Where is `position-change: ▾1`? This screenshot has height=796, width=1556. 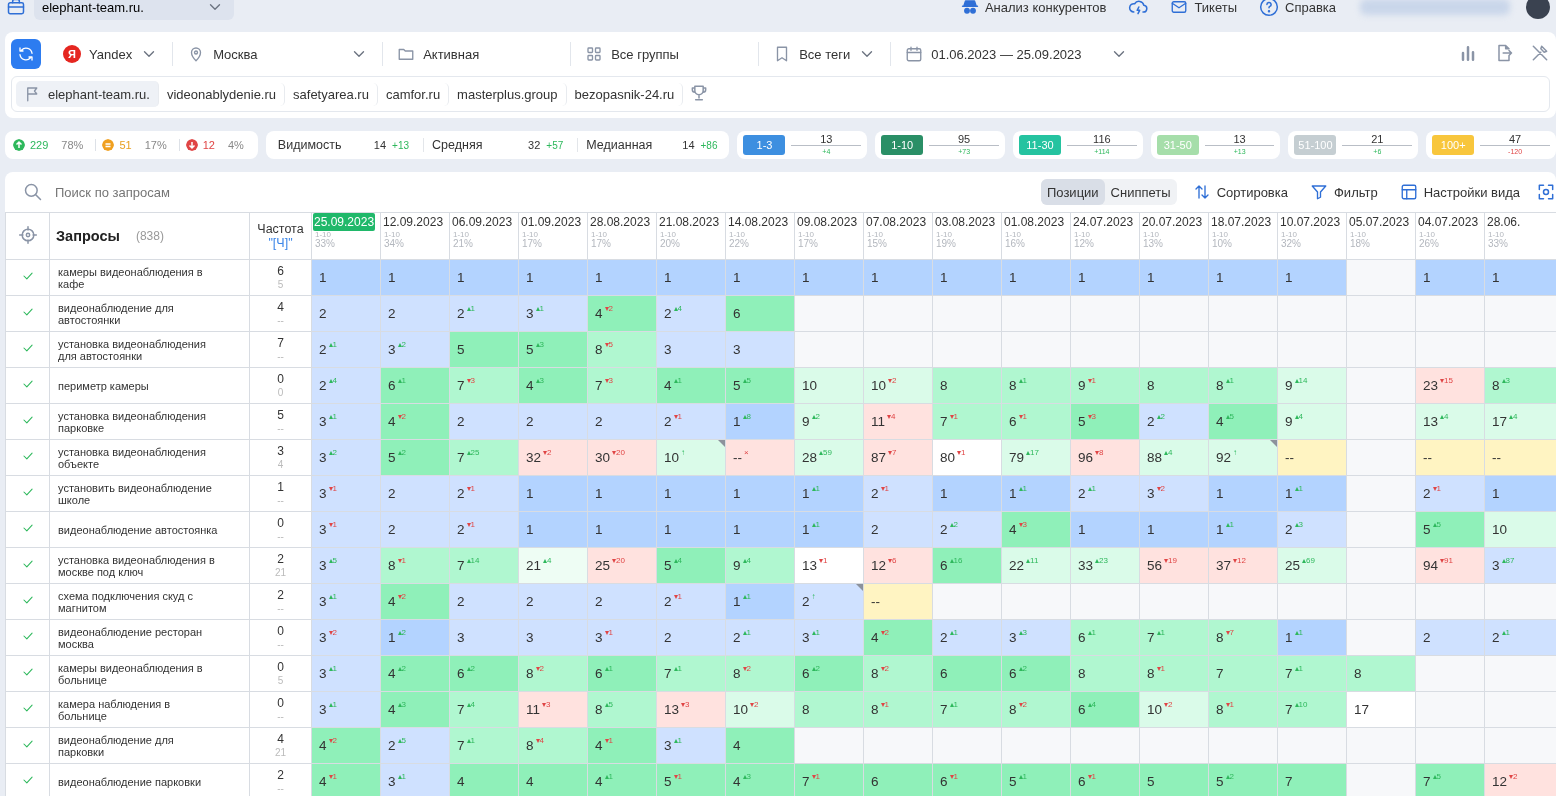 position-change: ▾1 is located at coordinates (608, 632).